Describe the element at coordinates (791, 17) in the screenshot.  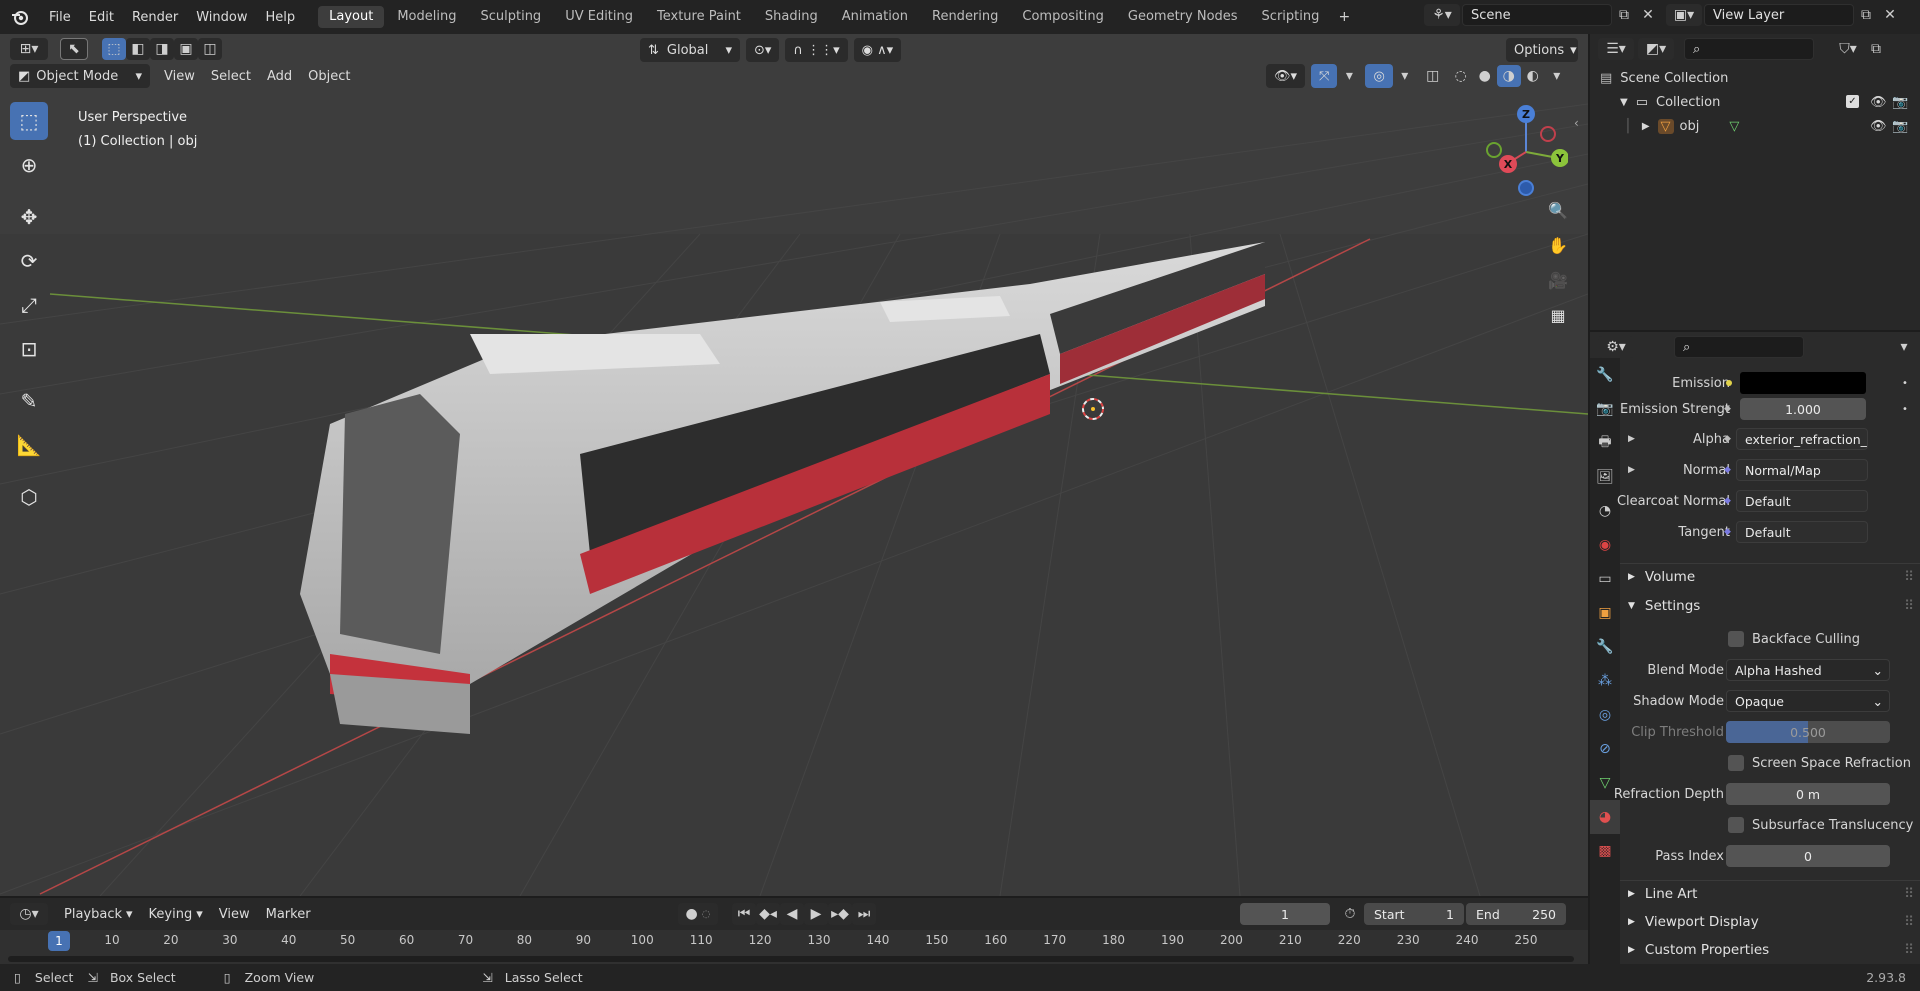
I see `tab-shading: Shading` at that location.